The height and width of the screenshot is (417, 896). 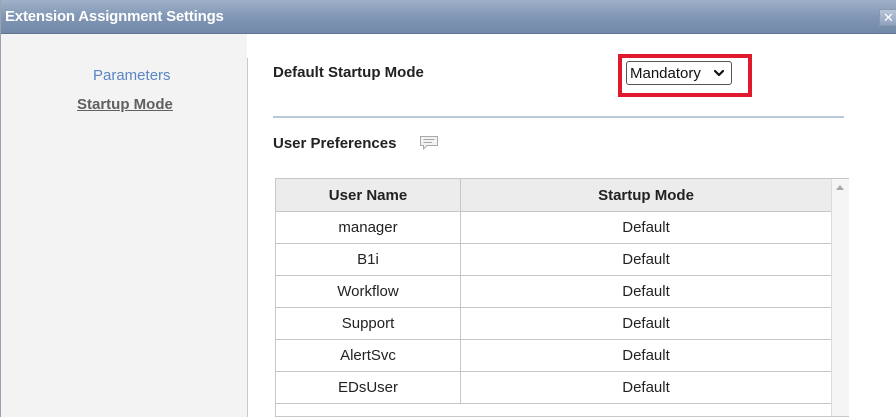 What do you see at coordinates (125, 104) in the screenshot?
I see `nav-item-startup-mode: Startup Mode` at bounding box center [125, 104].